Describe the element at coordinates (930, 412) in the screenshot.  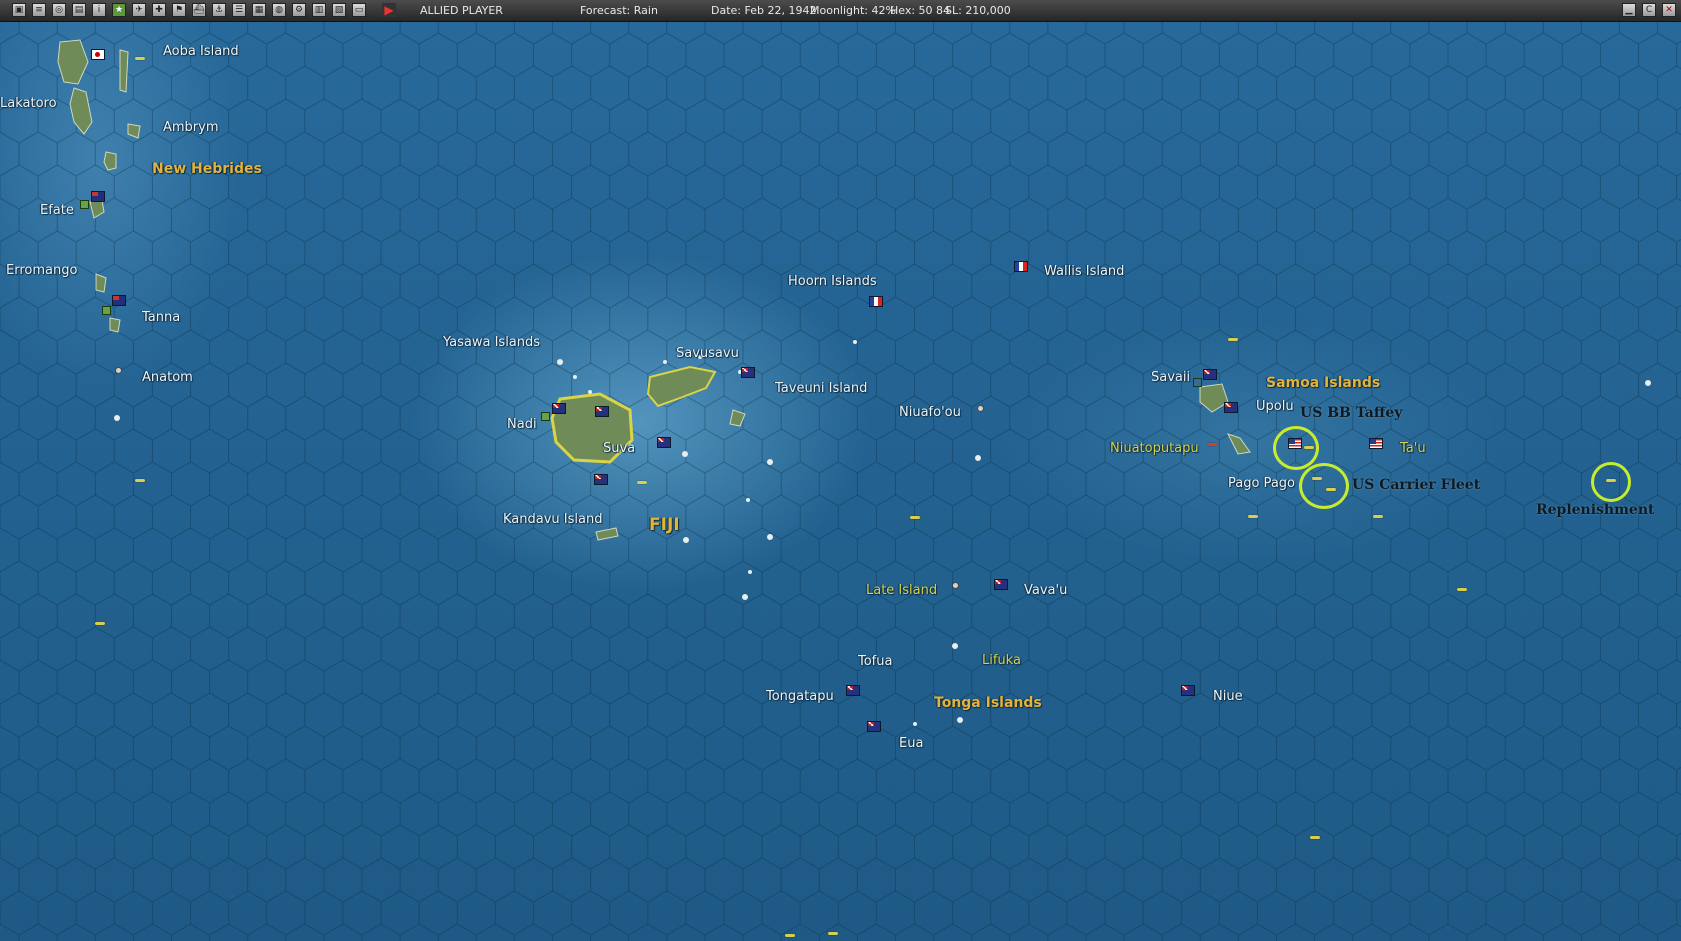
I see `place-label: Niuafo'ou` at that location.